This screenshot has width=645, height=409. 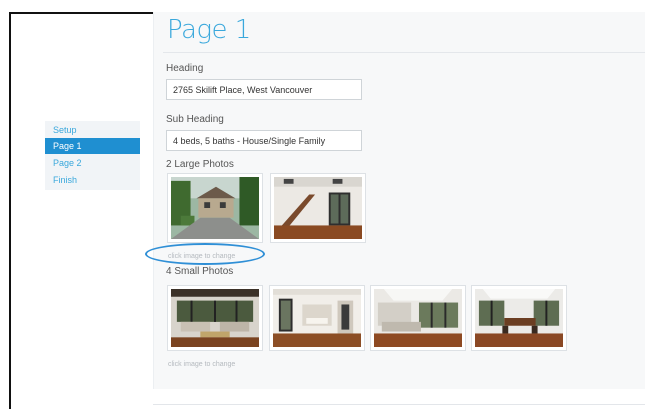 What do you see at coordinates (92, 130) in the screenshot?
I see `sidebar-item-setup: Setup` at bounding box center [92, 130].